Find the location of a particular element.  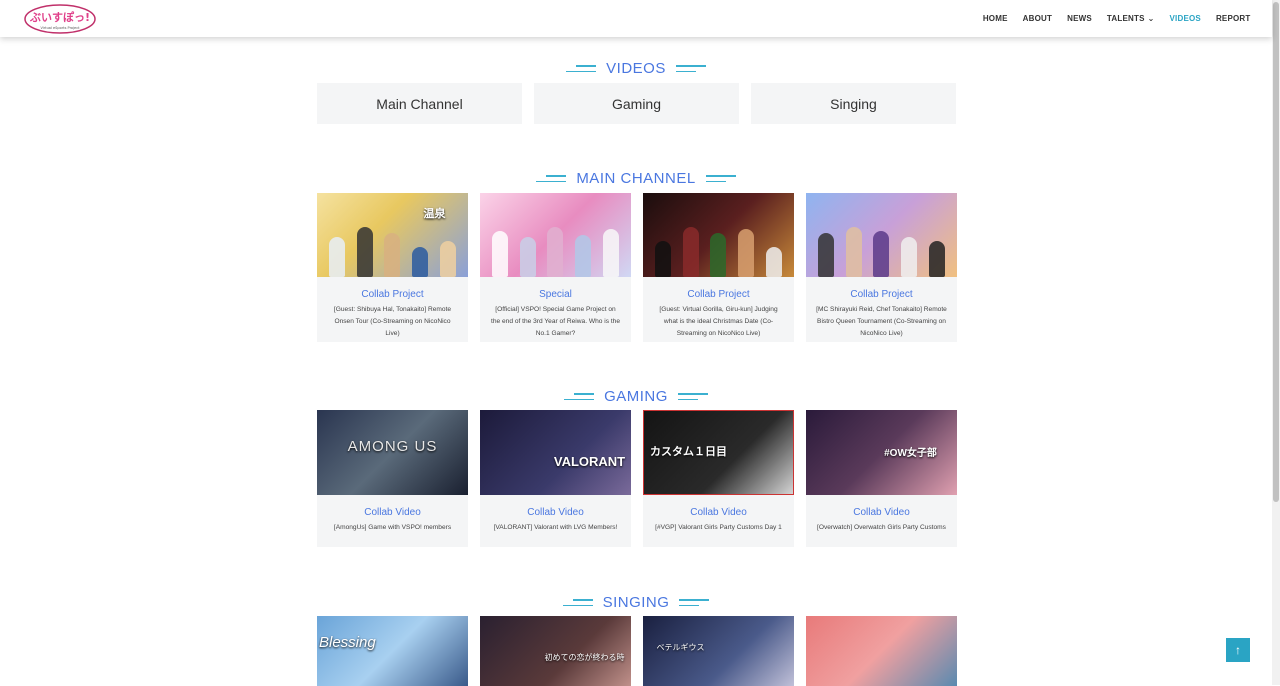

thumbnail-text: AMONG US is located at coordinates (392, 446).